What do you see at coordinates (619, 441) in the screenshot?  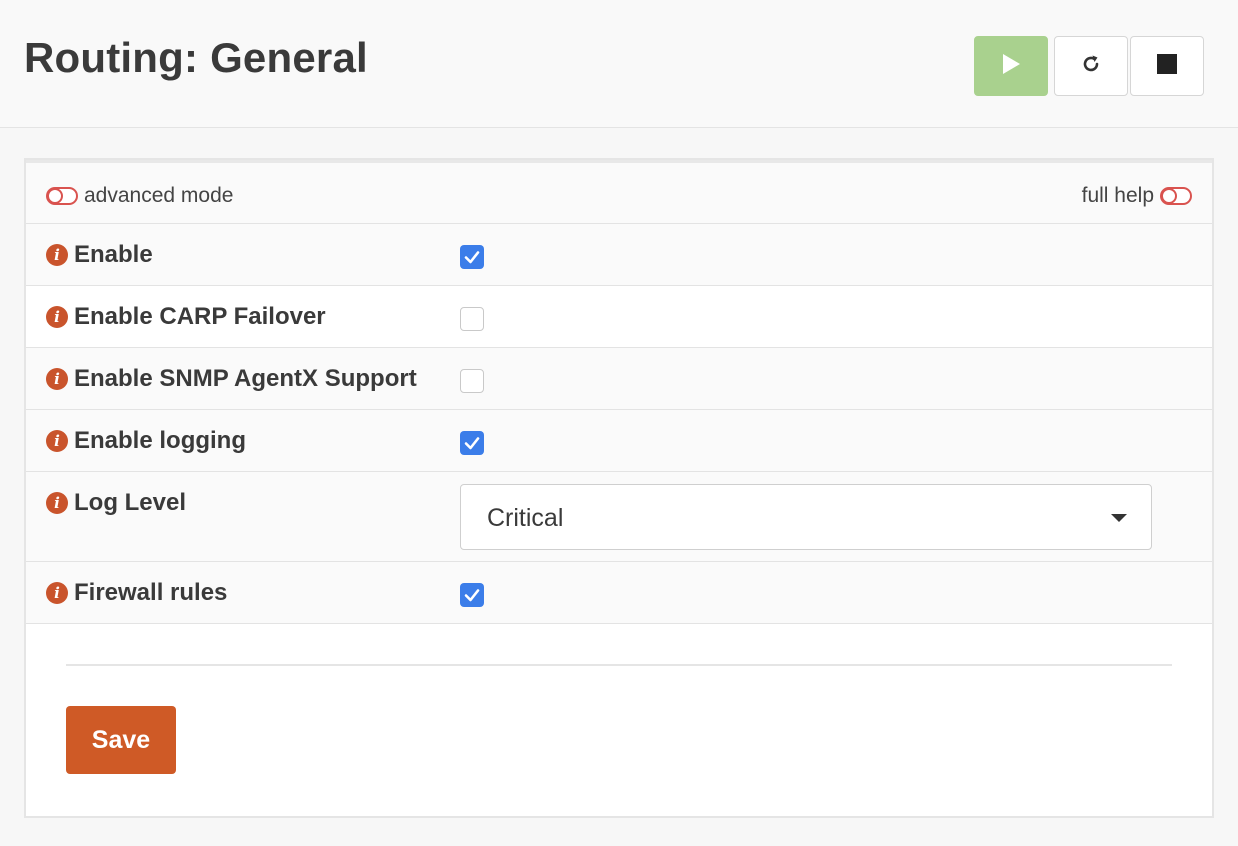 I see `field-row-logging: i Enable logging` at bounding box center [619, 441].